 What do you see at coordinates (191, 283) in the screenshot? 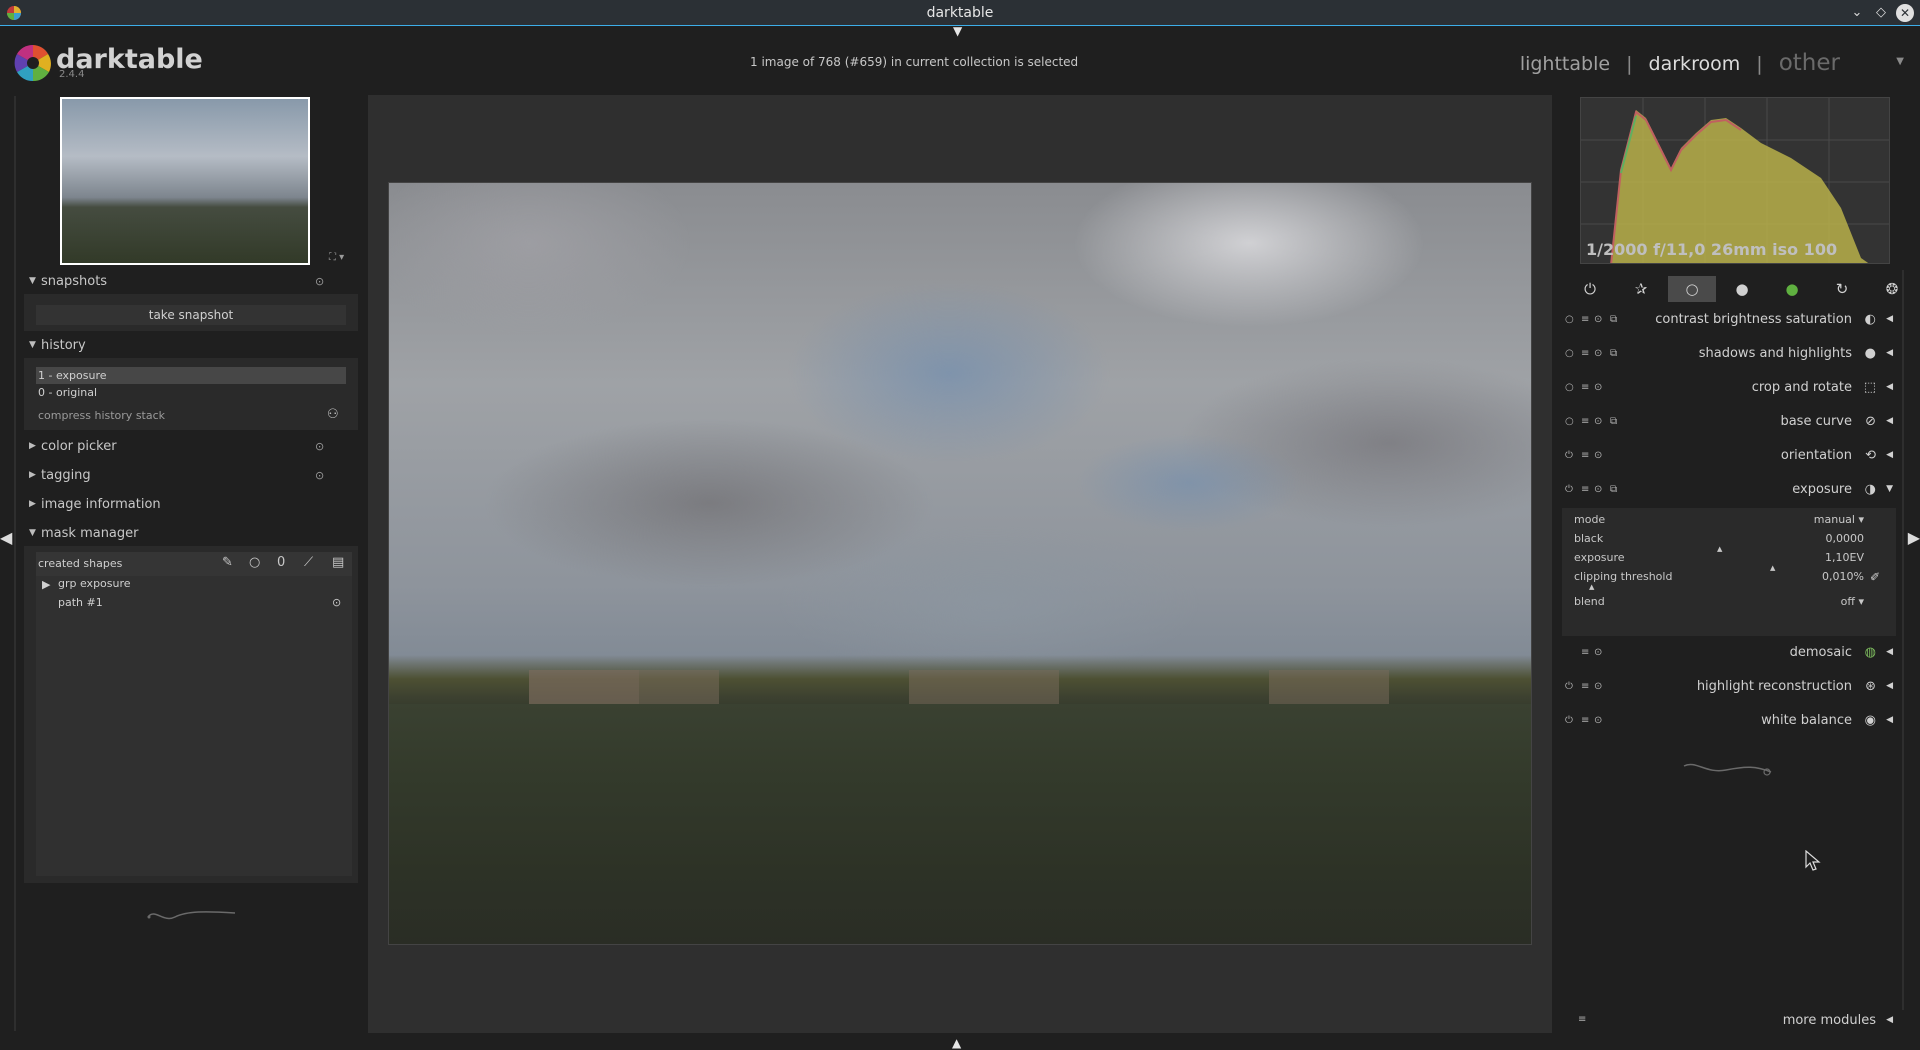
I see `snapshots-header: ▼ snapshots ⊙` at bounding box center [191, 283].